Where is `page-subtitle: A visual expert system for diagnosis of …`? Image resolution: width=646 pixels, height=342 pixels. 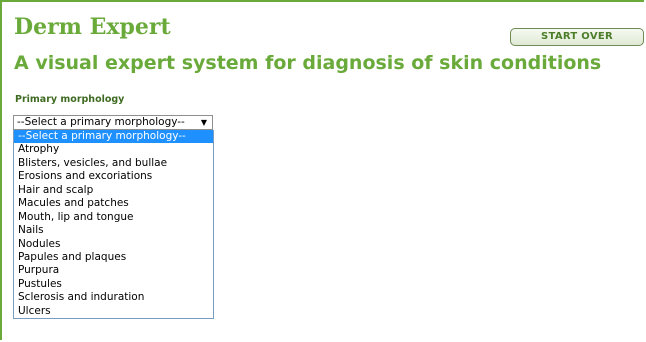 page-subtitle: A visual expert system for diagnosis of … is located at coordinates (308, 63).